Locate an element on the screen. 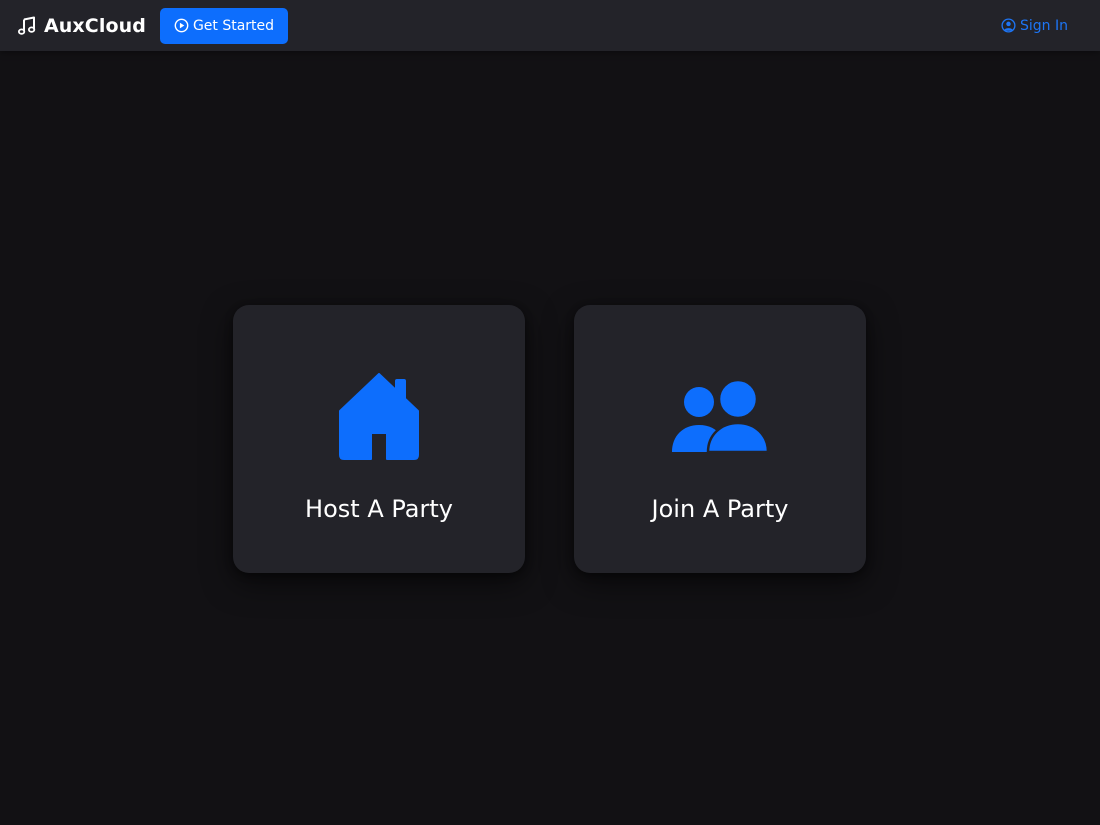  get-started-label: Get Started is located at coordinates (233, 25).